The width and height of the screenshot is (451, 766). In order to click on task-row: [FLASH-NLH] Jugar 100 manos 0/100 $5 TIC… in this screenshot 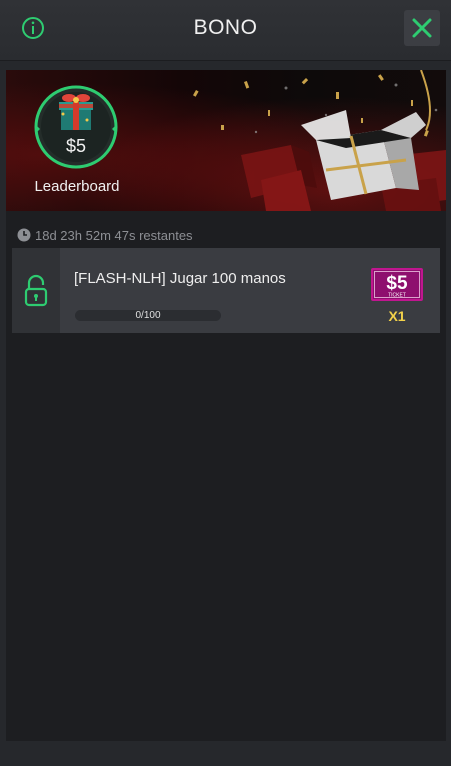, I will do `click(226, 290)`.